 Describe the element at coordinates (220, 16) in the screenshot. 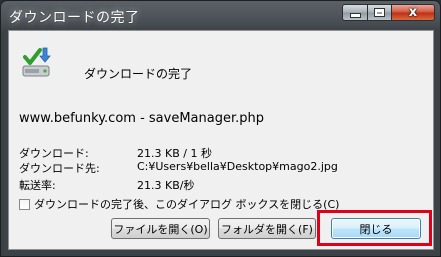

I see `titlebar: ダウンロードの完了 x` at that location.